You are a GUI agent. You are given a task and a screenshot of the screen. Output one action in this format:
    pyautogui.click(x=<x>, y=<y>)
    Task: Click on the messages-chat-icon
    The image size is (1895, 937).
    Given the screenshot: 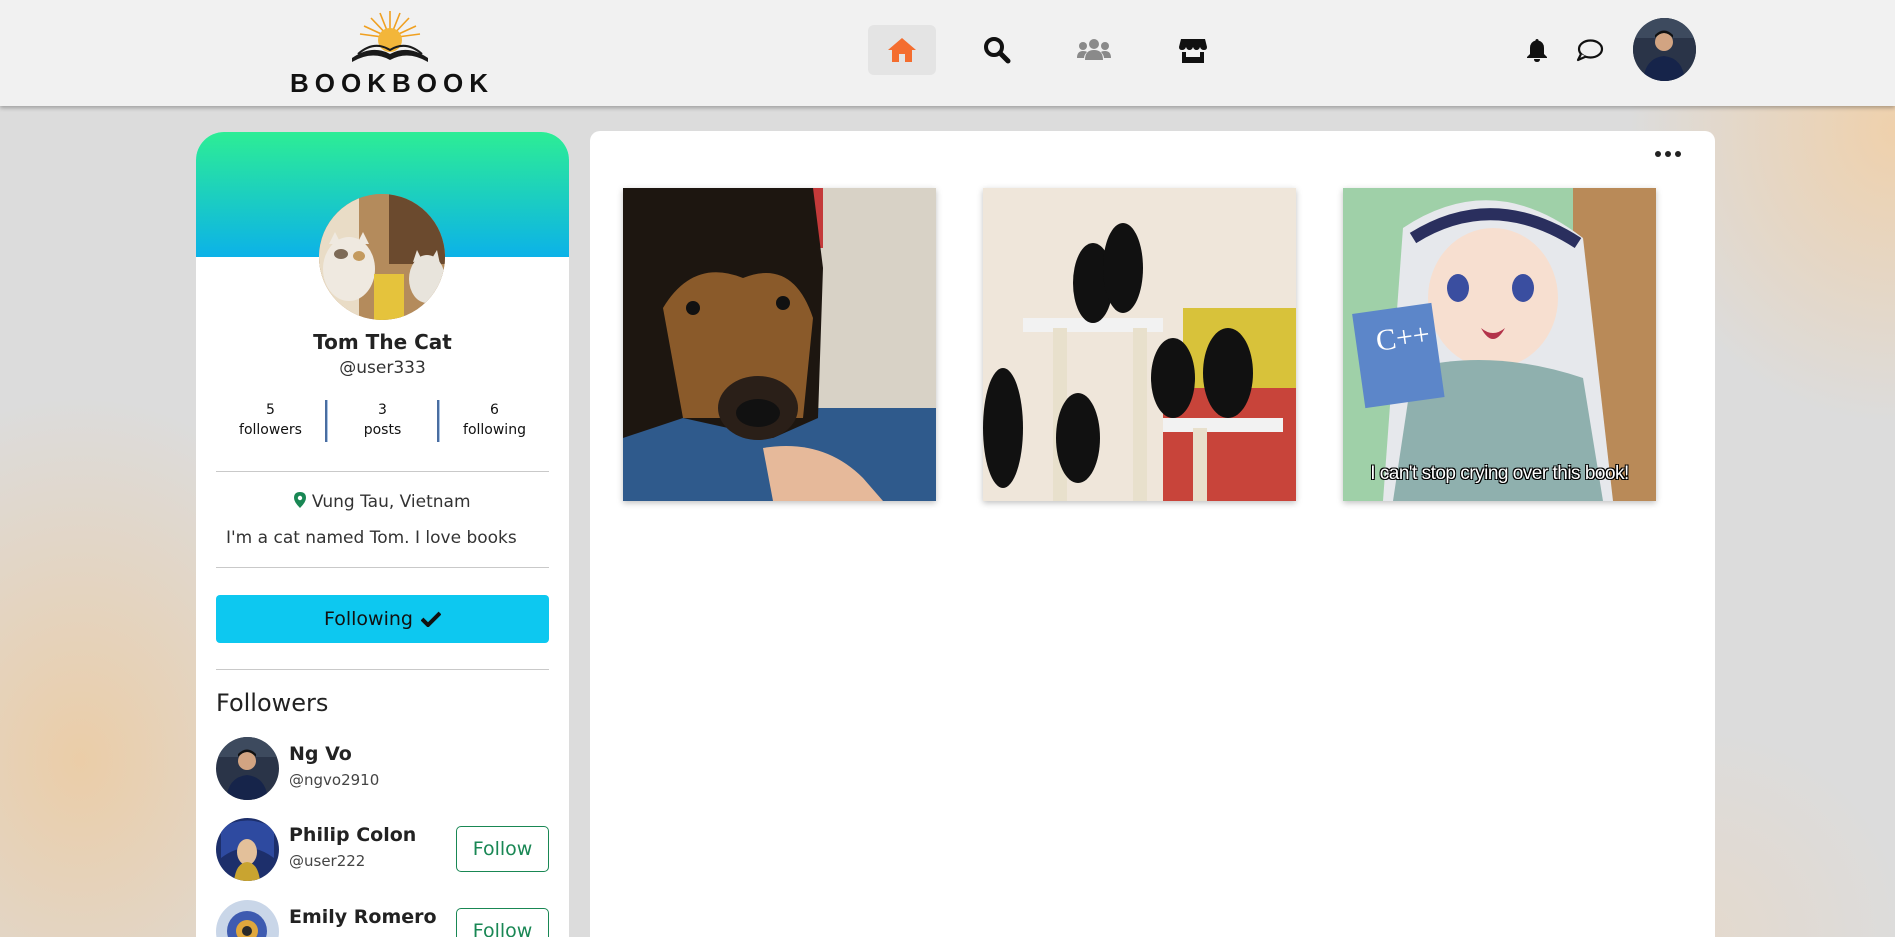 What is the action you would take?
    pyautogui.click(x=1590, y=50)
    